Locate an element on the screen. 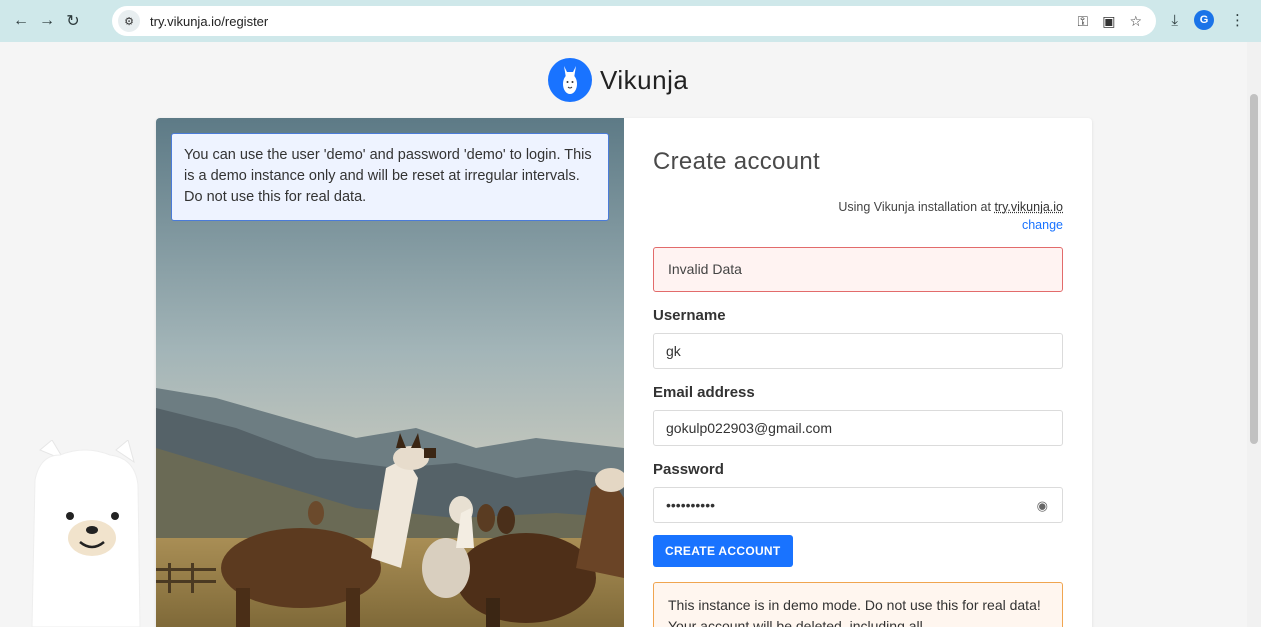 The image size is (1261, 627). show-password-eye-icon: ◉ is located at coordinates (1042, 506).